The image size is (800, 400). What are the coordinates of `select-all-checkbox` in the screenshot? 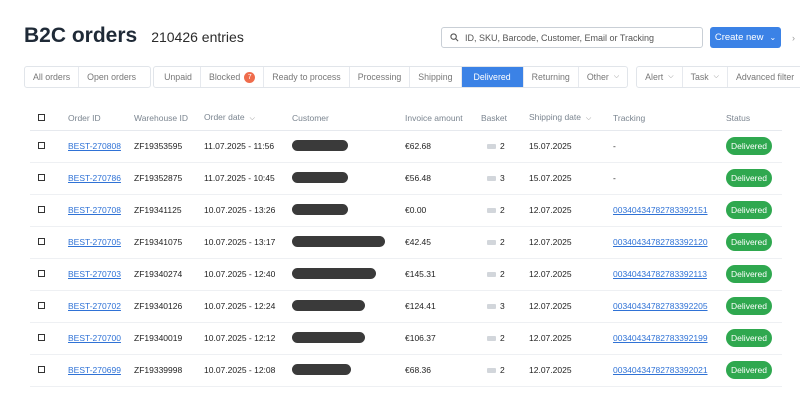 It's located at (49, 118).